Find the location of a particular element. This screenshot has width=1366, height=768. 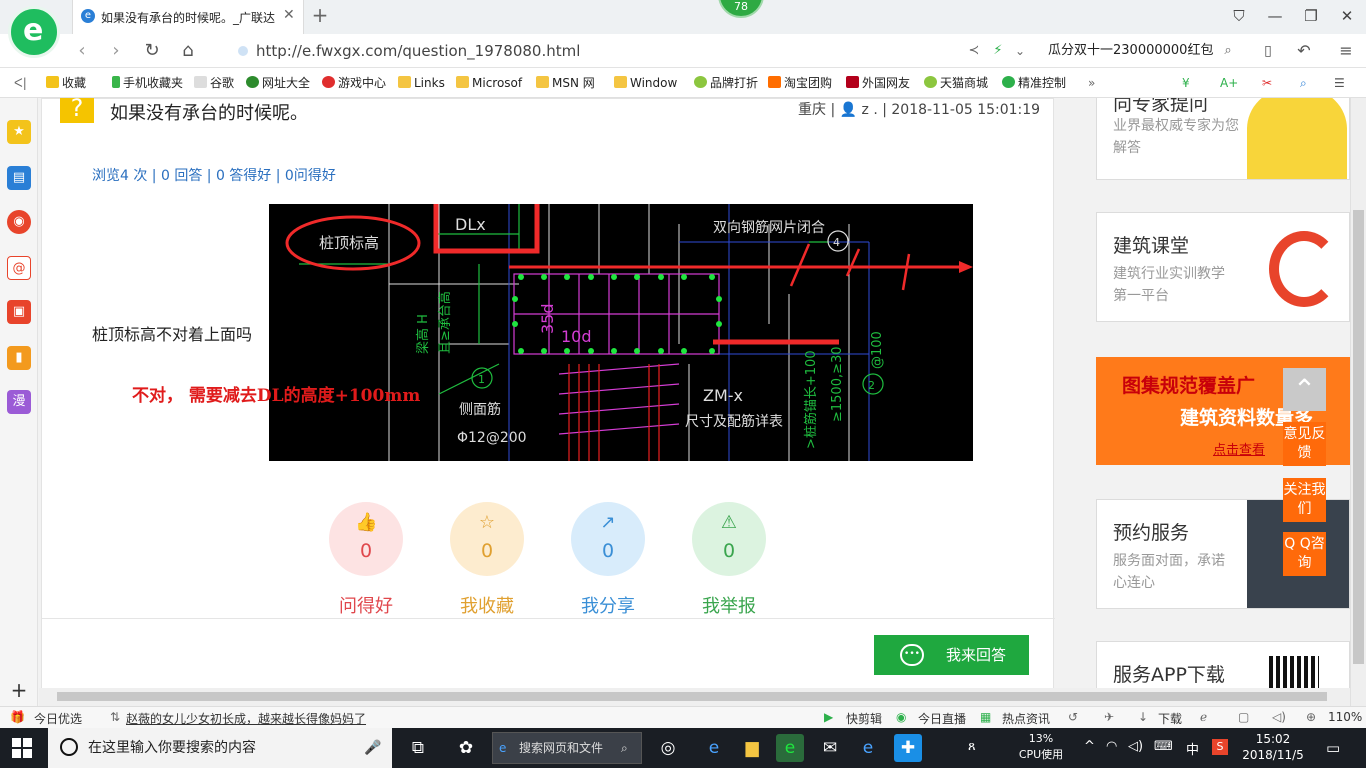

forward-arrow-icon: › is located at coordinates (116, 51).